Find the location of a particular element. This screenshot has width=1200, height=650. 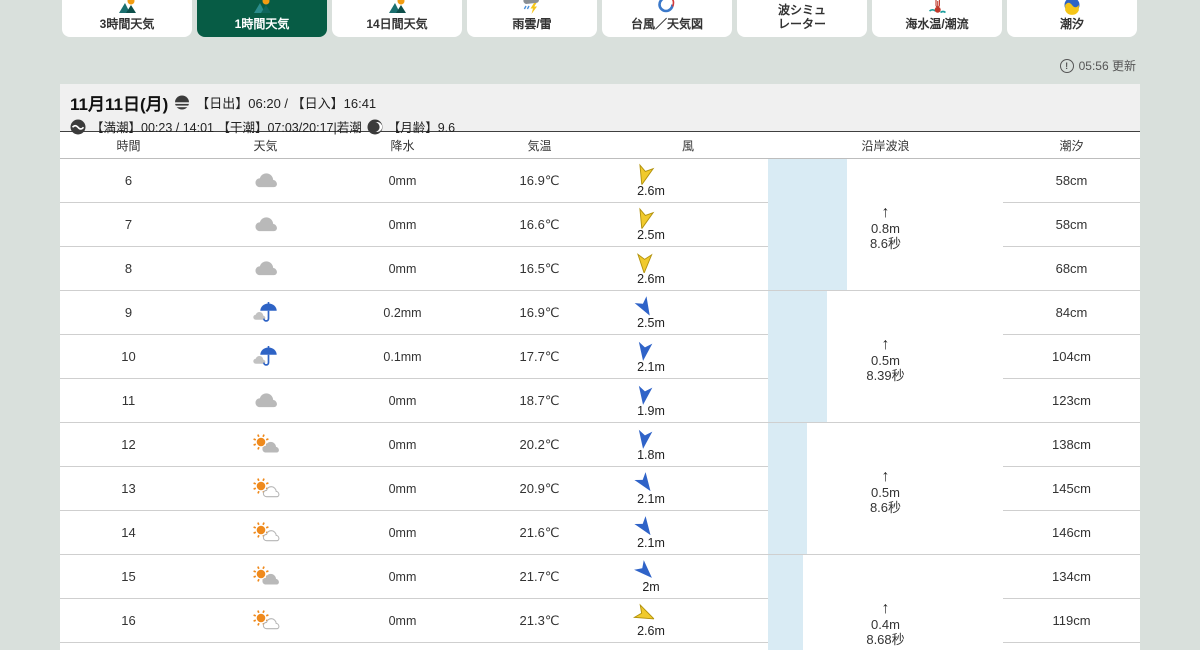

temperature-cell: 18.7℃ is located at coordinates (539, 401).